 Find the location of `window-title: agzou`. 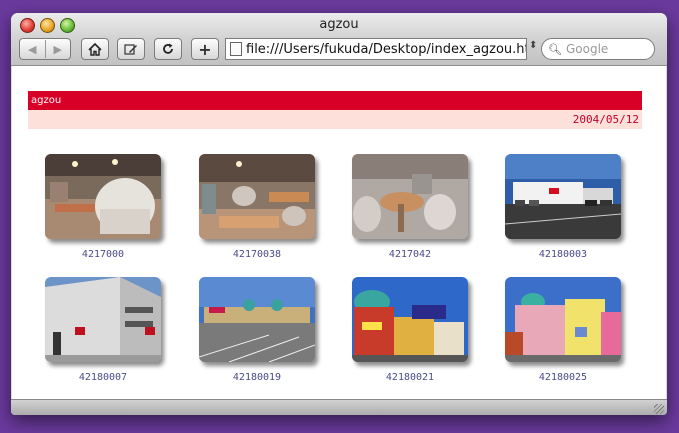

window-title: agzou is located at coordinates (339, 24).